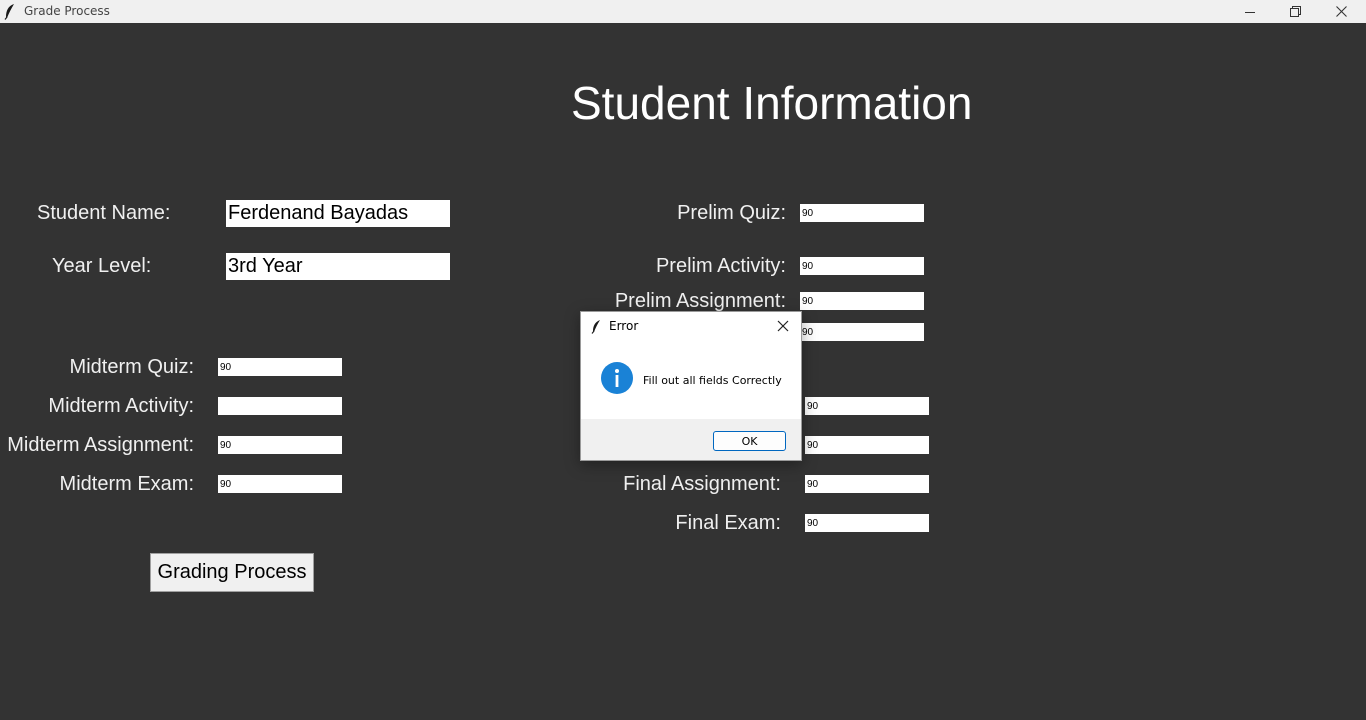  Describe the element at coordinates (867, 406) in the screenshot. I see `final-quiz-input` at that location.